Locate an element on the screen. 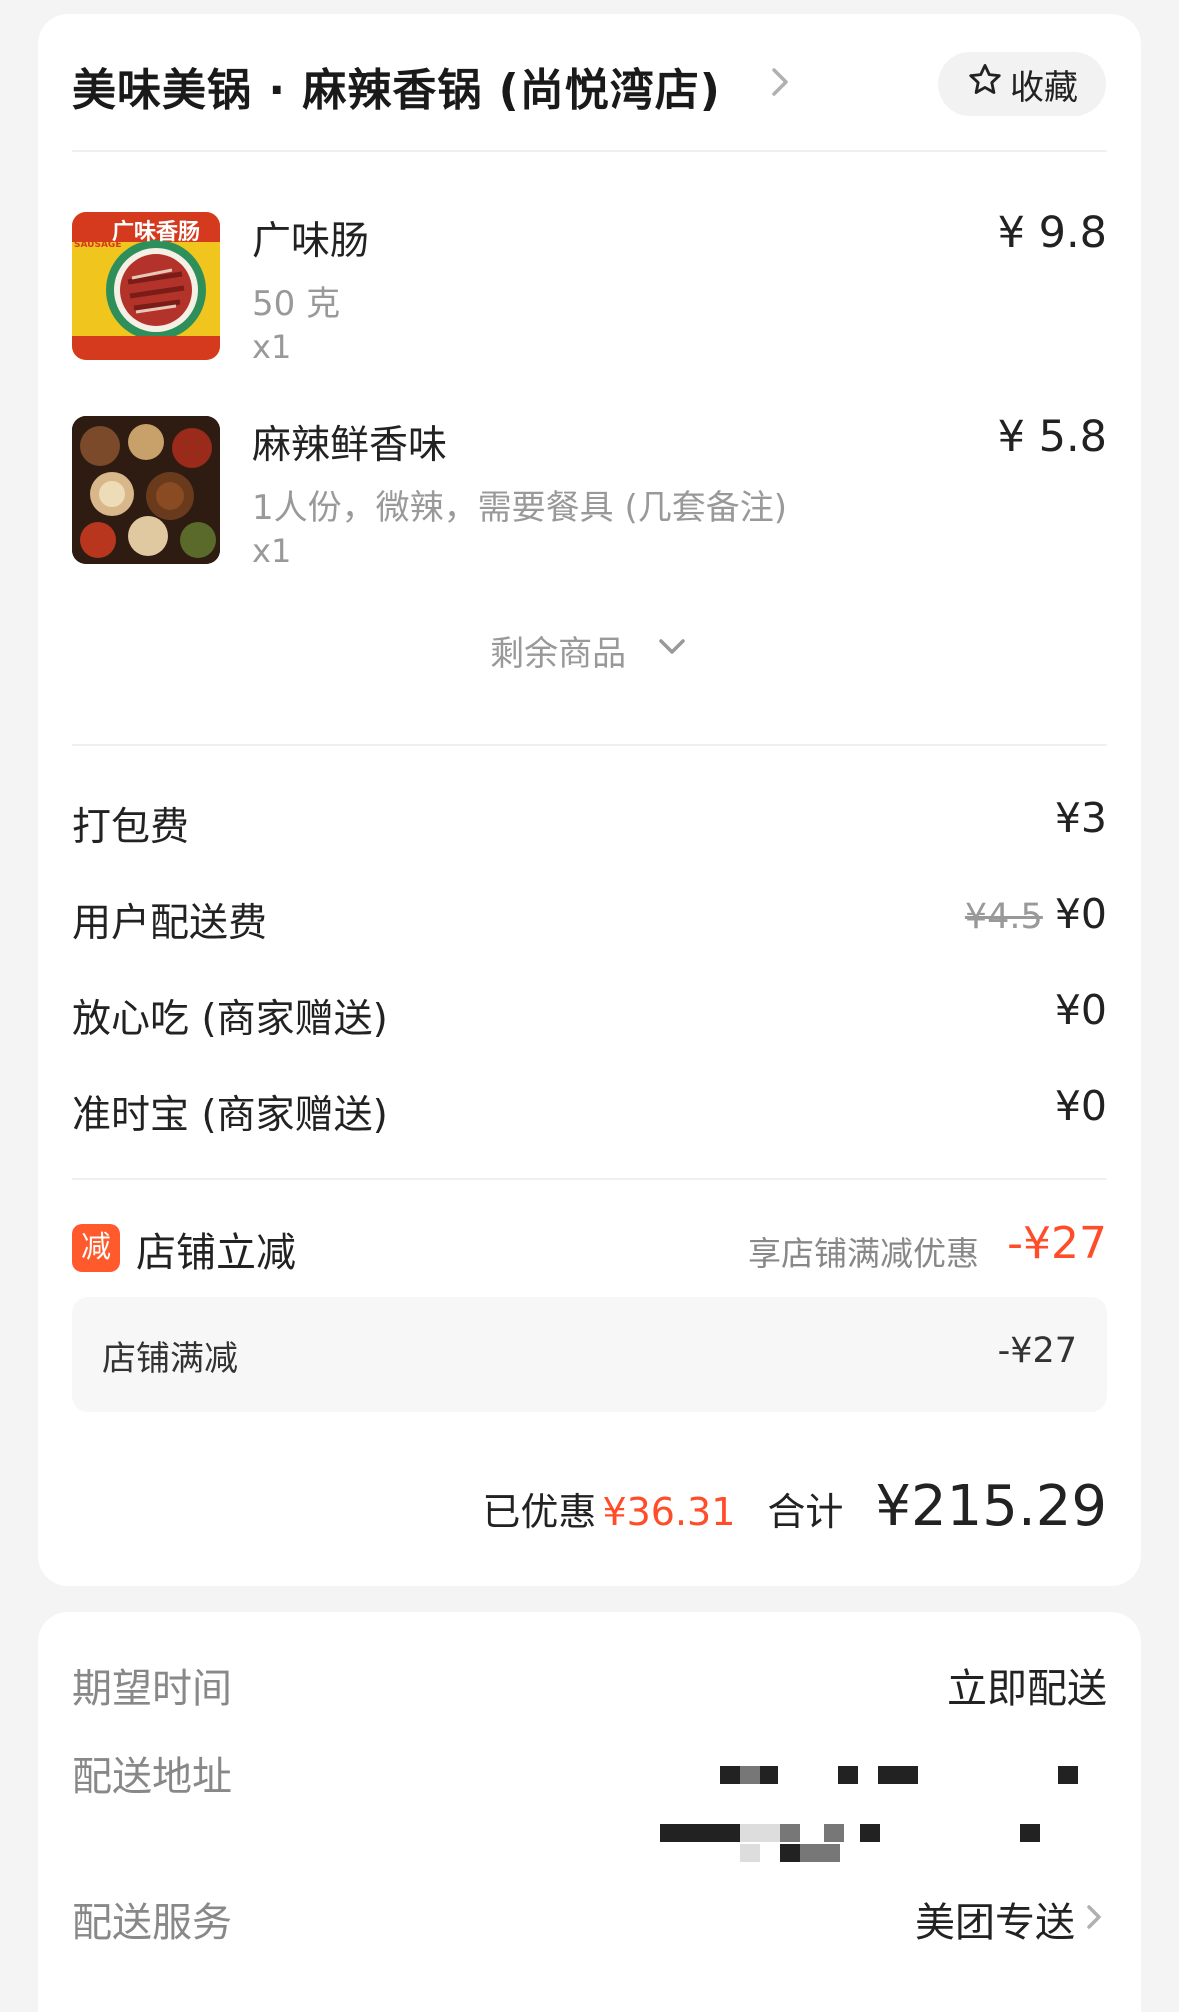  fee-value-safe-eat: ¥0 is located at coordinates (1080, 1010).